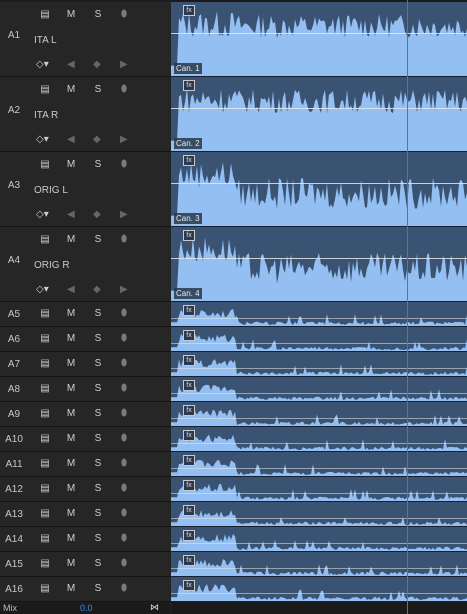 Image resolution: width=467 pixels, height=614 pixels. Describe the element at coordinates (319, 339) in the screenshot. I see `audio-clip-a6: fx` at that location.